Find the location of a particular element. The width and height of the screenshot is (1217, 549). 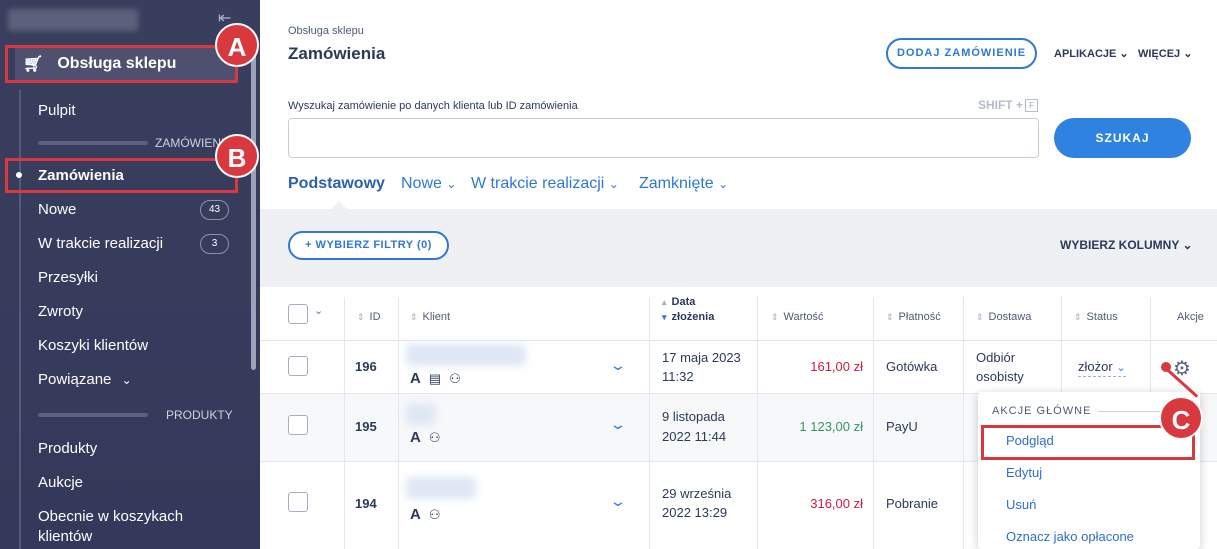

action-delete: Usuń is located at coordinates (1021, 504).